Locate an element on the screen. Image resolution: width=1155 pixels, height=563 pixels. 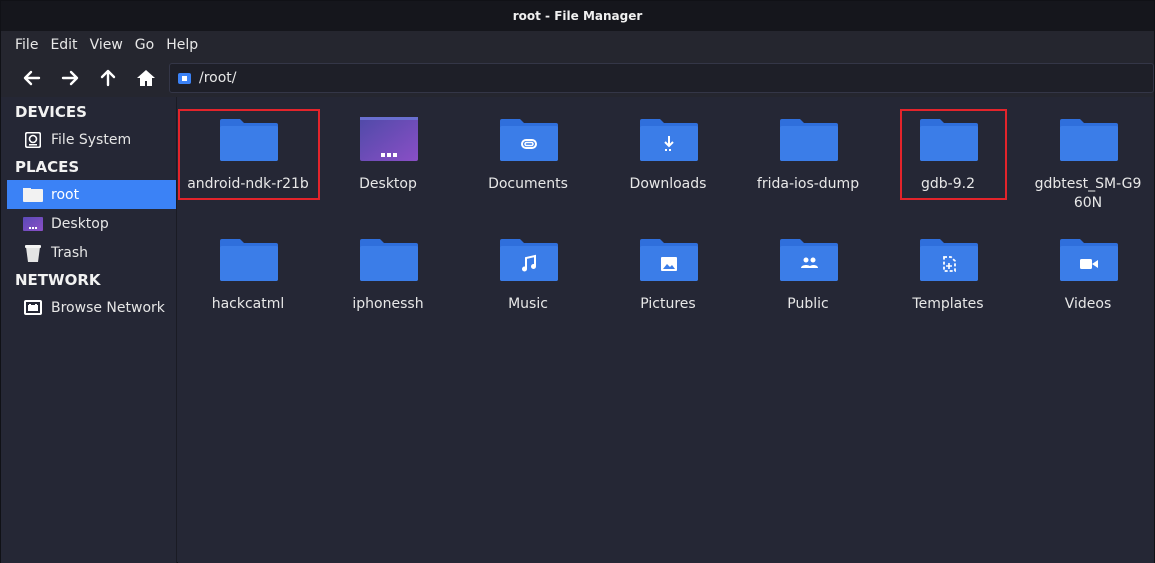
file-item: Downloads is located at coordinates (668, 154).